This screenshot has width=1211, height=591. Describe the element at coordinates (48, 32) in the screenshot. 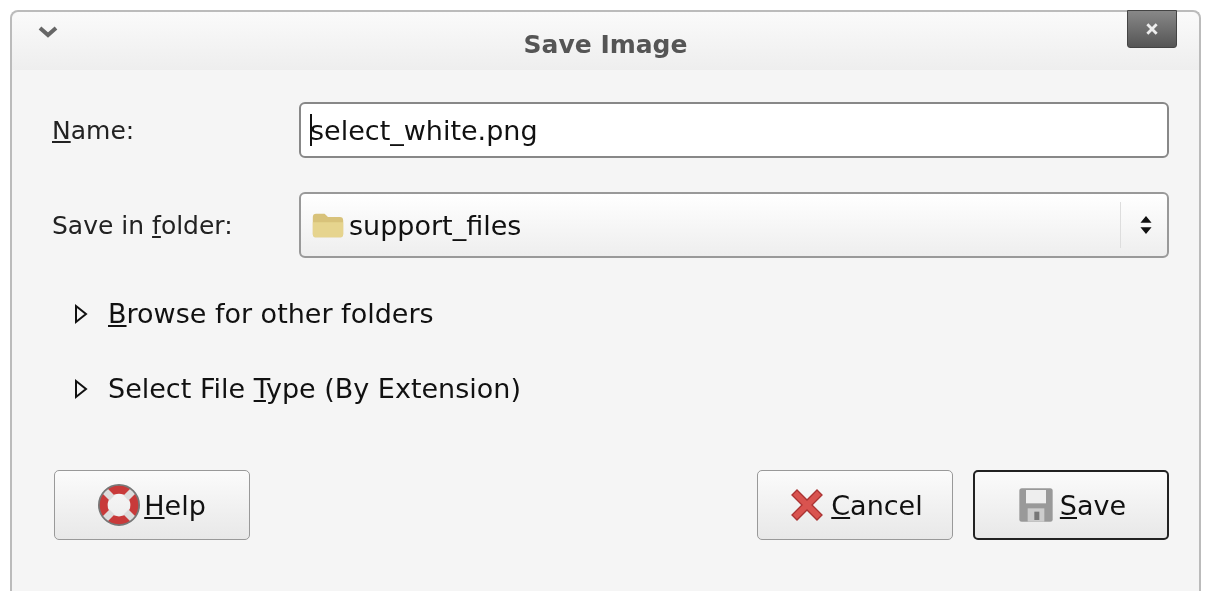

I see `chevron-down-icon` at that location.